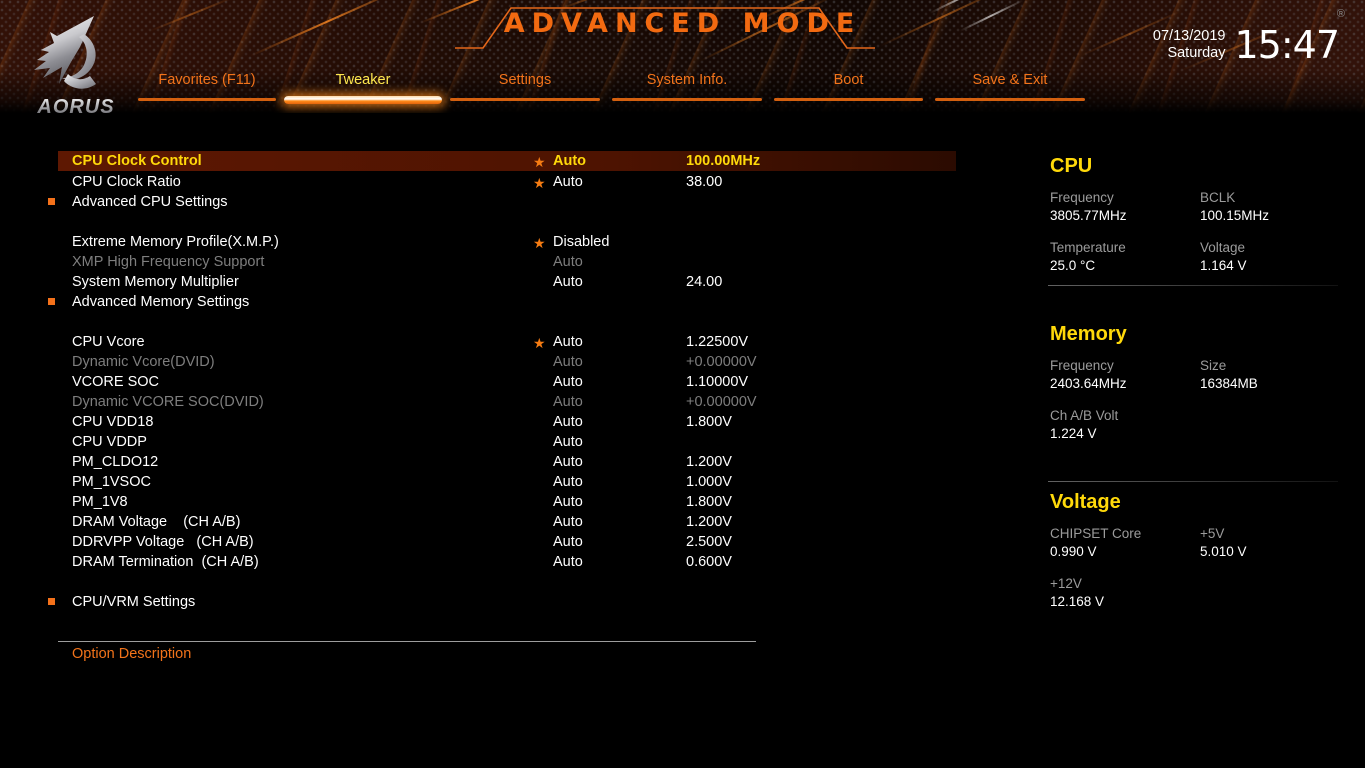 This screenshot has width=1365, height=768. Describe the element at coordinates (507, 182) in the screenshot. I see `settings-row: ★ CPU Clock Ratio Auto 38.00` at that location.